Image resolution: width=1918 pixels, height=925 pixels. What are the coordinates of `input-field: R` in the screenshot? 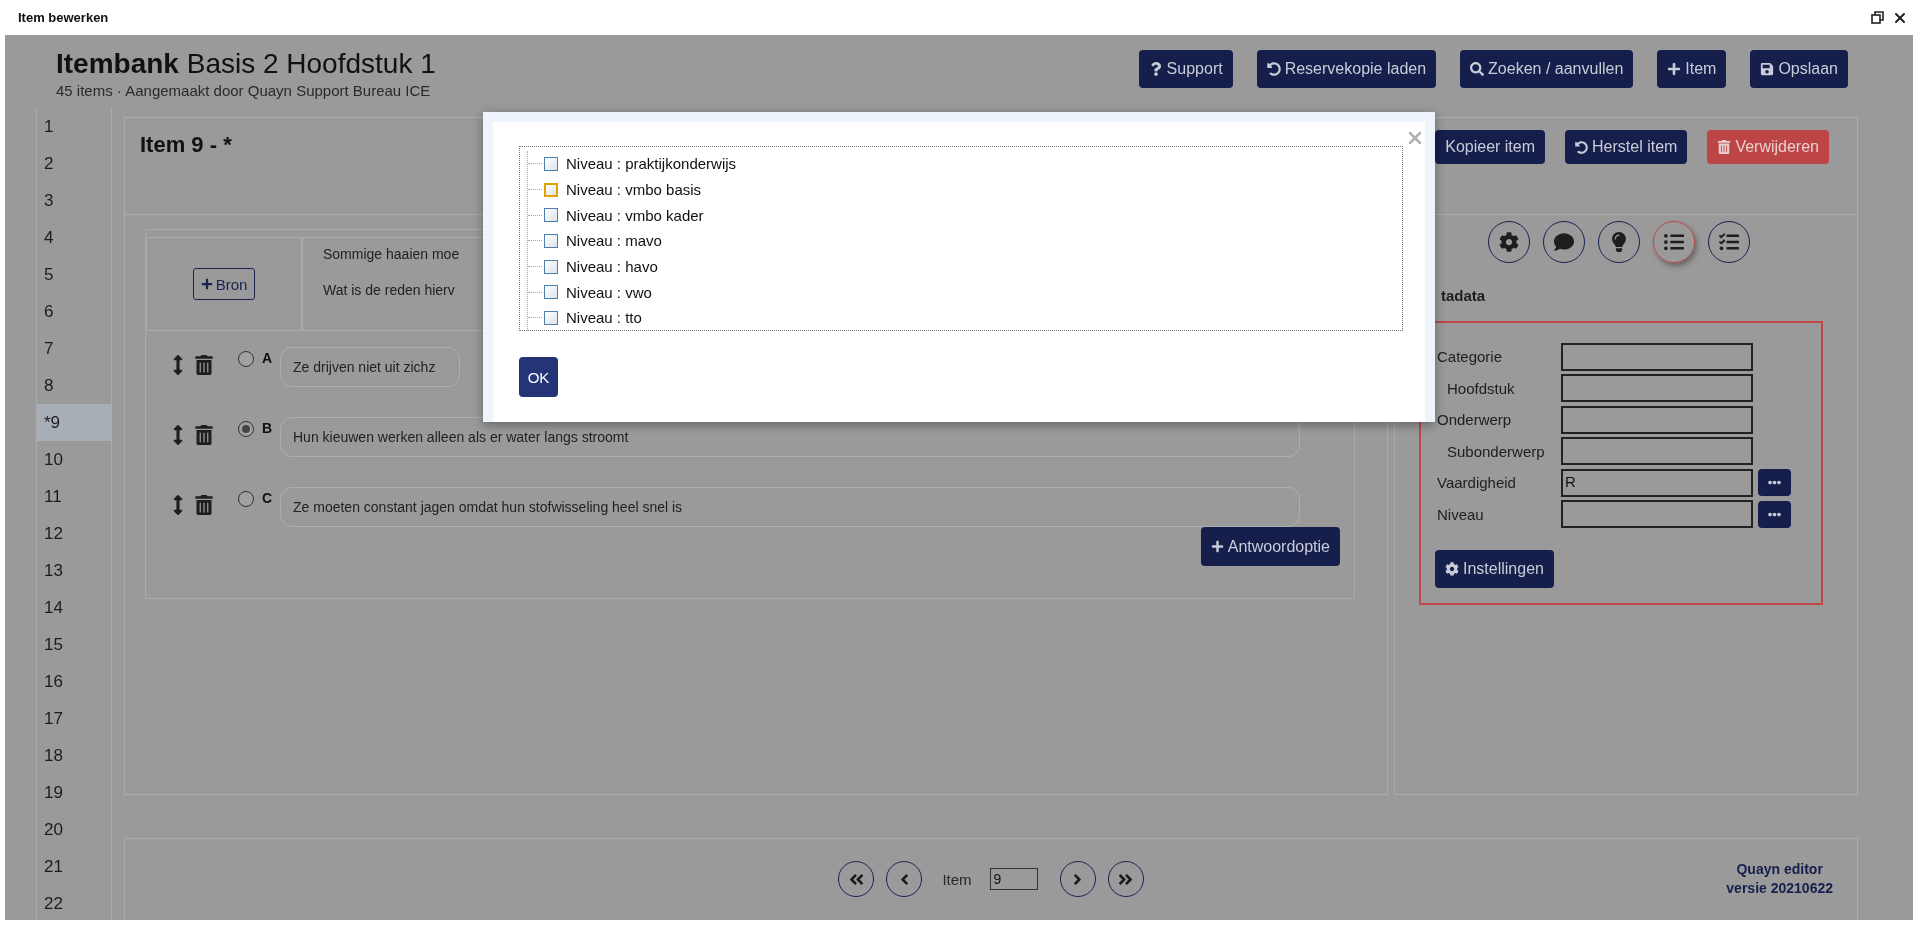 It's located at (1657, 482).